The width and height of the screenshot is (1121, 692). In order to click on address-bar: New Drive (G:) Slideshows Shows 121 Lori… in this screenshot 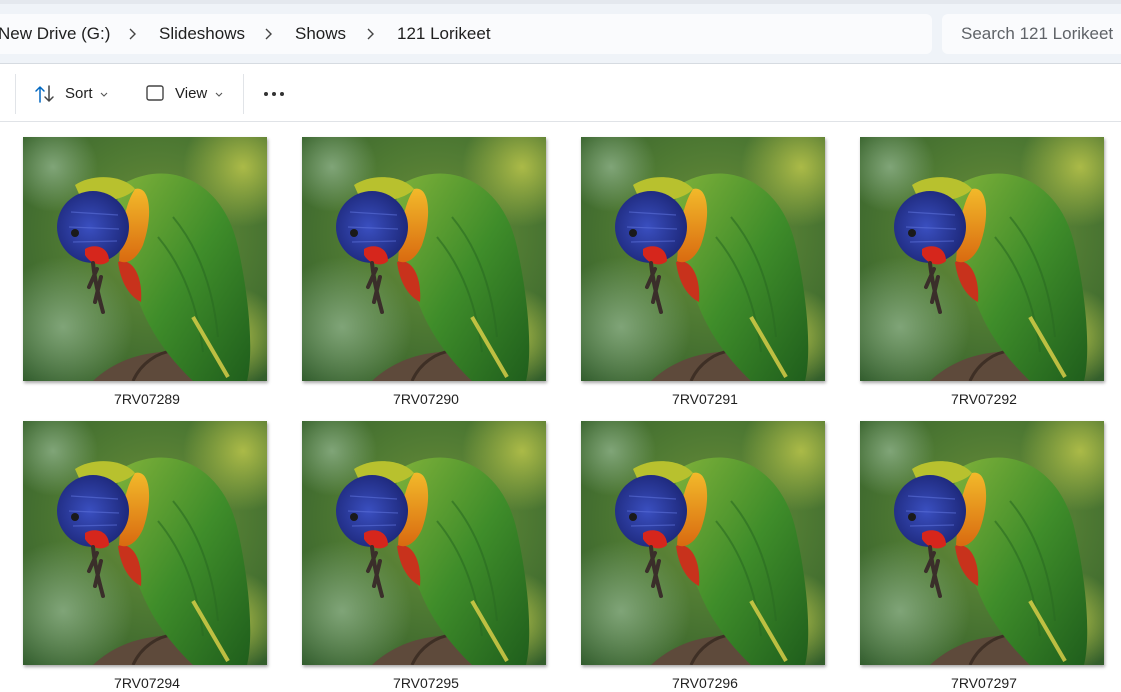, I will do `click(560, 34)`.